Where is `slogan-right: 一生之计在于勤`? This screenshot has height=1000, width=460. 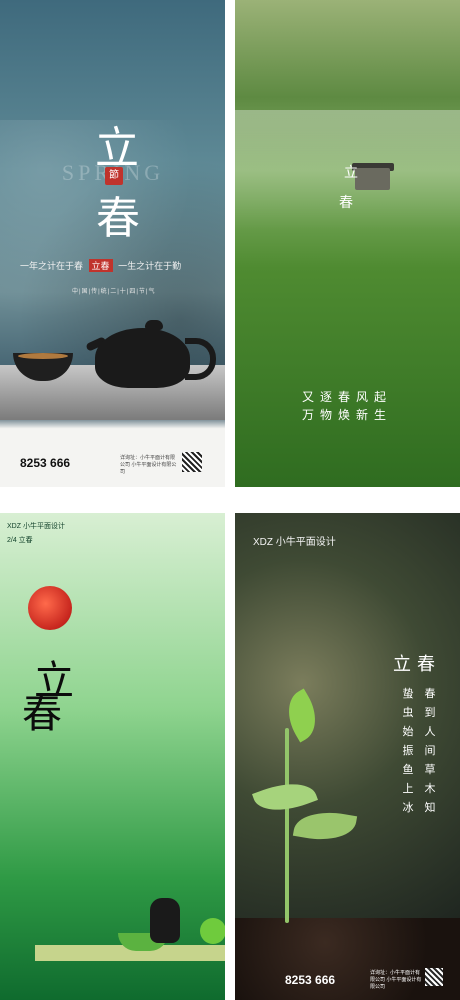 slogan-right: 一生之计在于勤 is located at coordinates (150, 266).